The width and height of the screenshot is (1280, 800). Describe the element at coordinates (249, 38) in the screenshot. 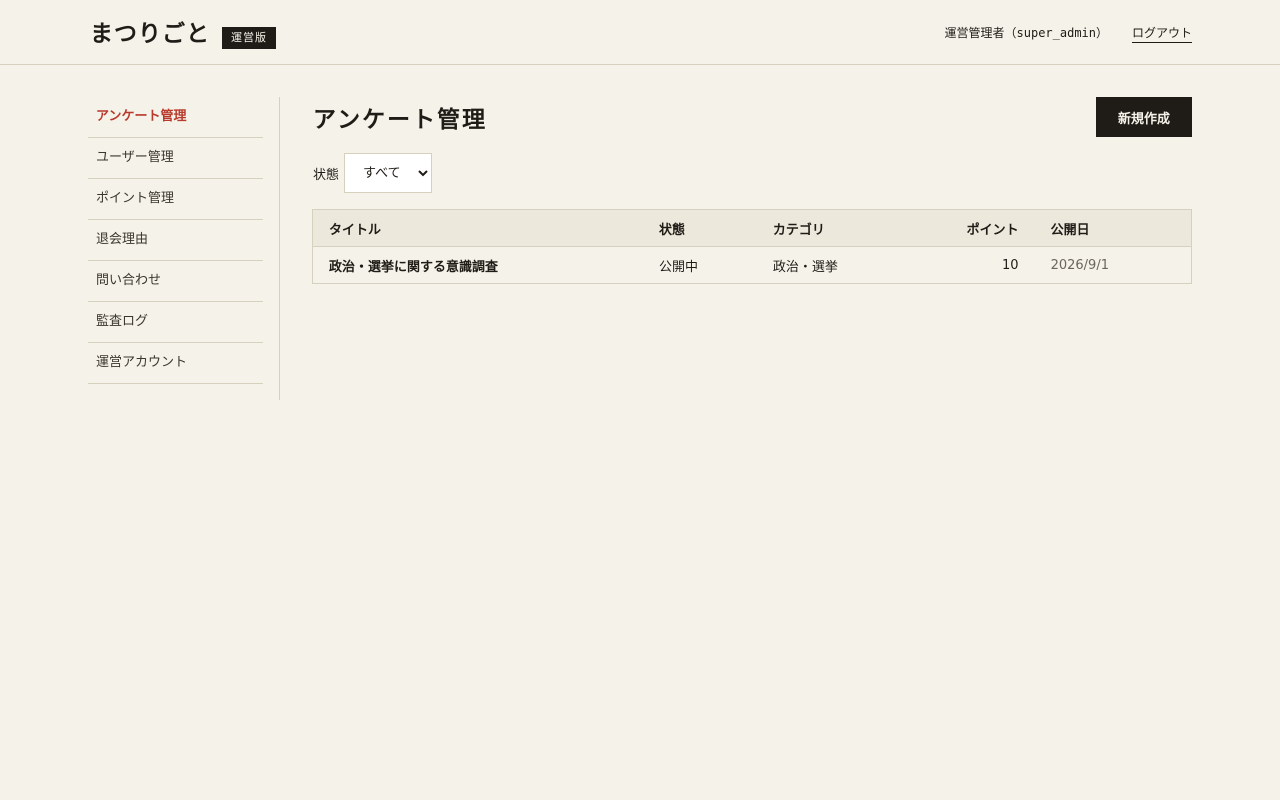

I see `edition-badge: 運営版` at that location.